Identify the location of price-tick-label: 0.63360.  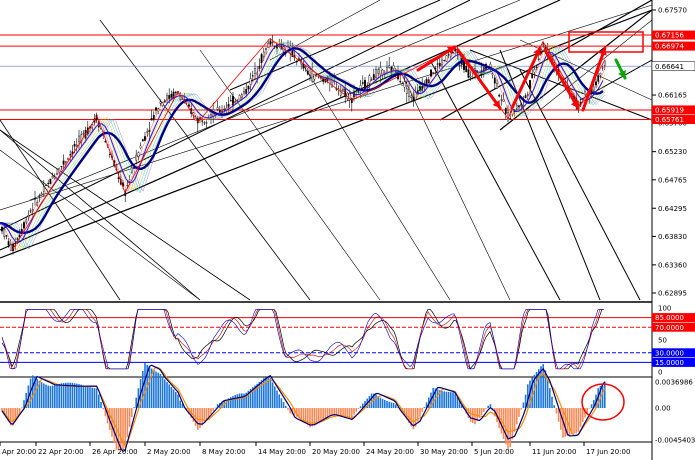
(672, 265).